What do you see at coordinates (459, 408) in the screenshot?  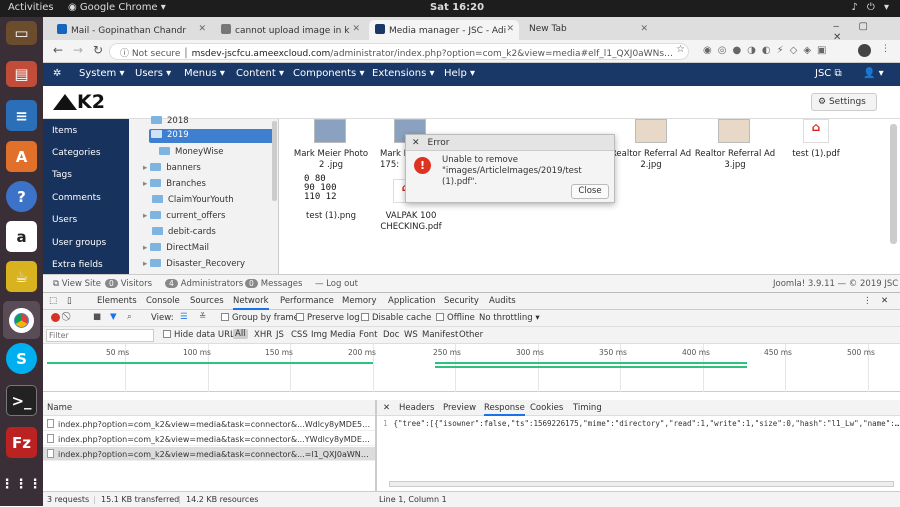 I see `tab-preview: Preview` at bounding box center [459, 408].